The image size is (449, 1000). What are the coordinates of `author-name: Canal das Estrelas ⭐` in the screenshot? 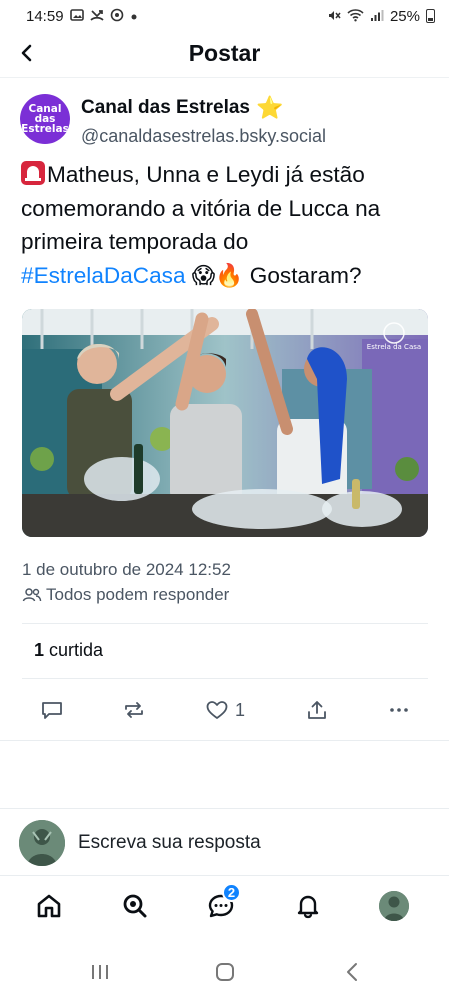 It's located at (182, 108).